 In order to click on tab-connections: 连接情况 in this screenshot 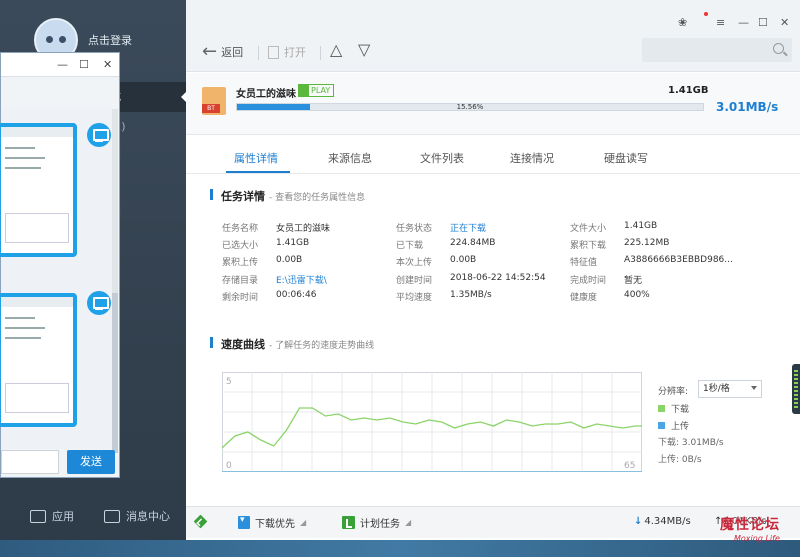, I will do `click(532, 158)`.